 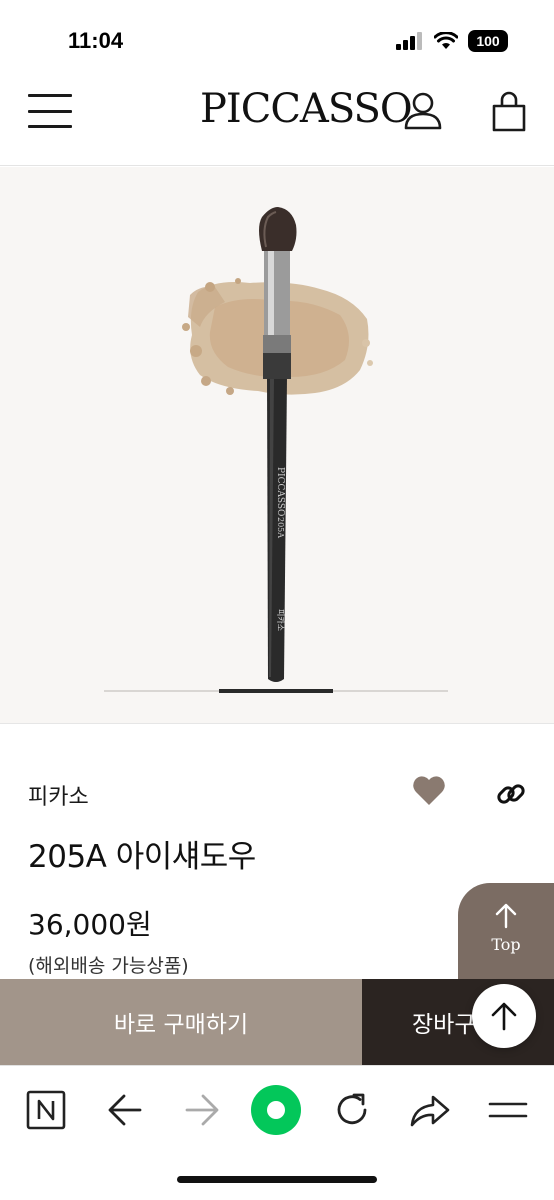 I want to click on wifi-icon, so click(x=446, y=40).